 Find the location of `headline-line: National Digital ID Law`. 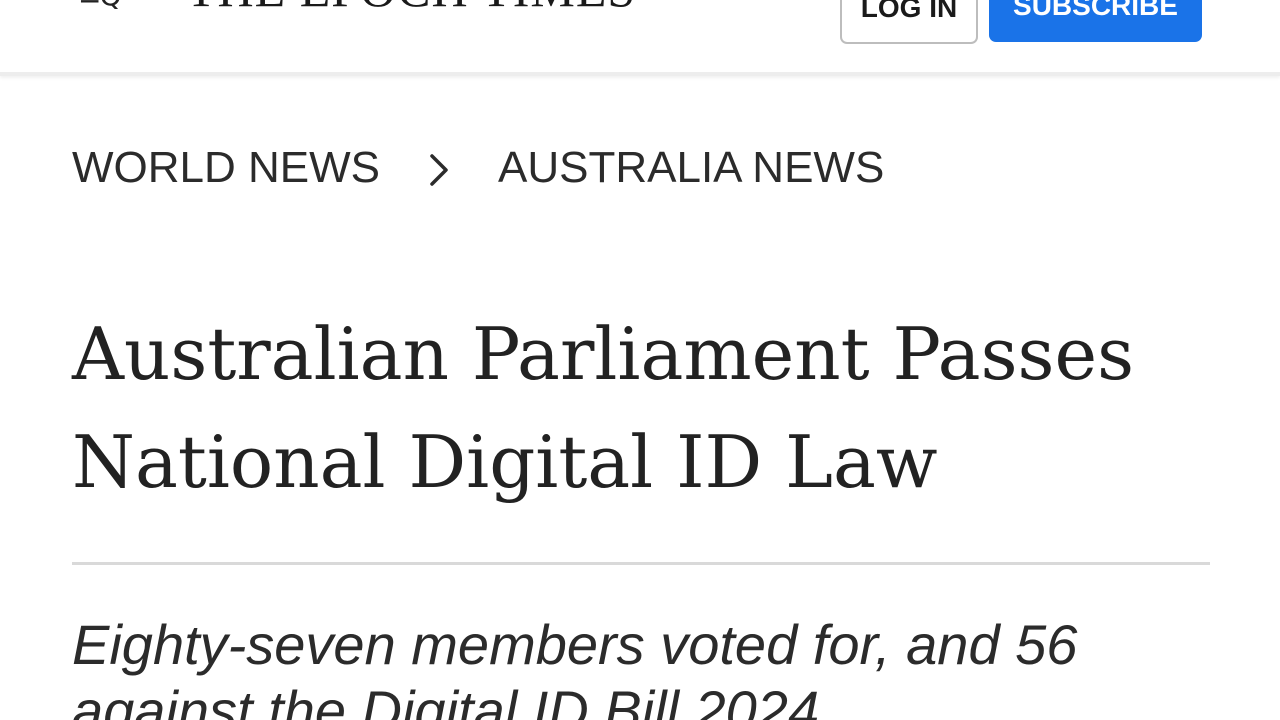

headline-line: National Digital ID Law is located at coordinates (505, 462).